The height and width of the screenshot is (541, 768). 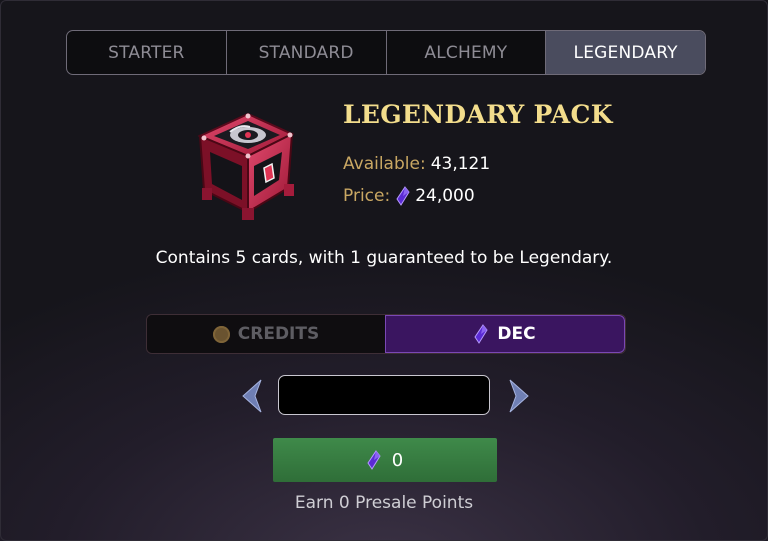 What do you see at coordinates (384, 164) in the screenshot?
I see `available-label: Available:` at bounding box center [384, 164].